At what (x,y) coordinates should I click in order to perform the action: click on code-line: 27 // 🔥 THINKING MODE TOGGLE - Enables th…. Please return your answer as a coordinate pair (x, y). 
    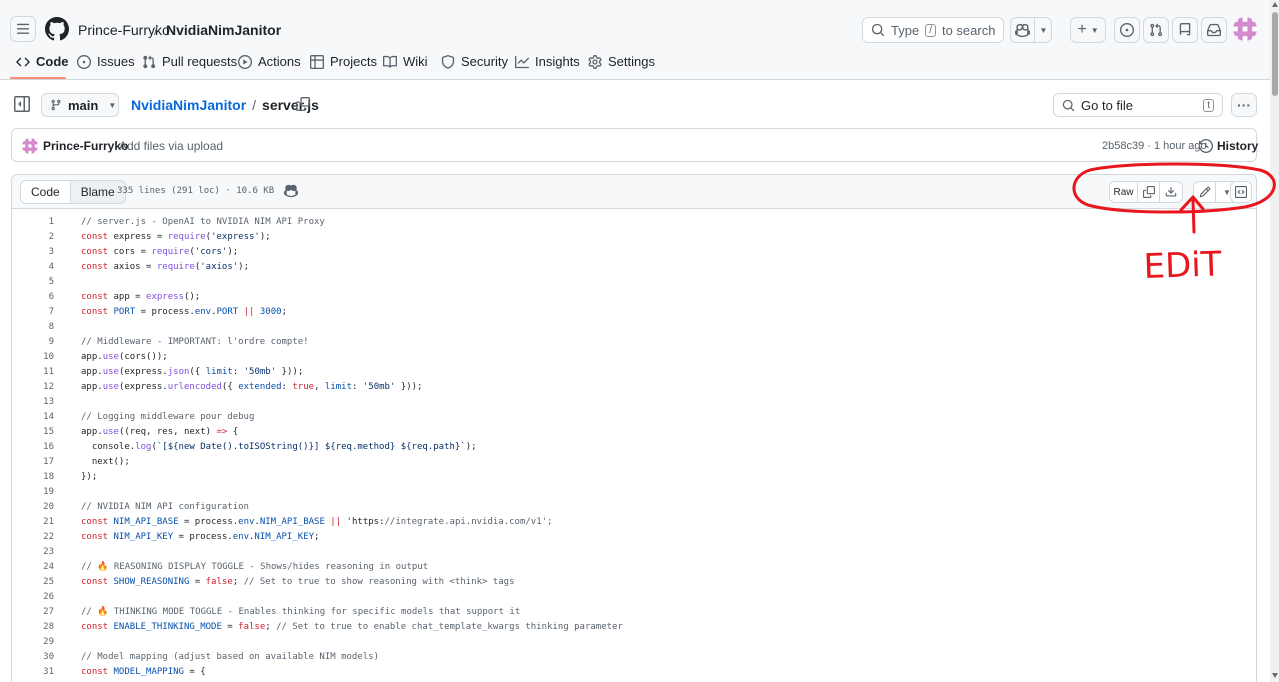
    Looking at the image, I should click on (634, 612).